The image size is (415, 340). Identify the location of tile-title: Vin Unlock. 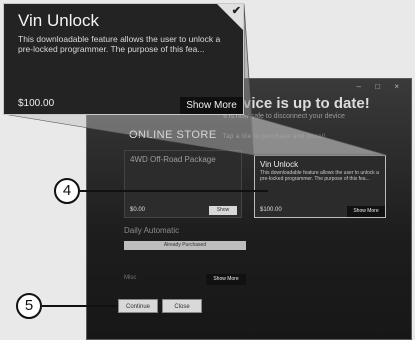
(279, 164).